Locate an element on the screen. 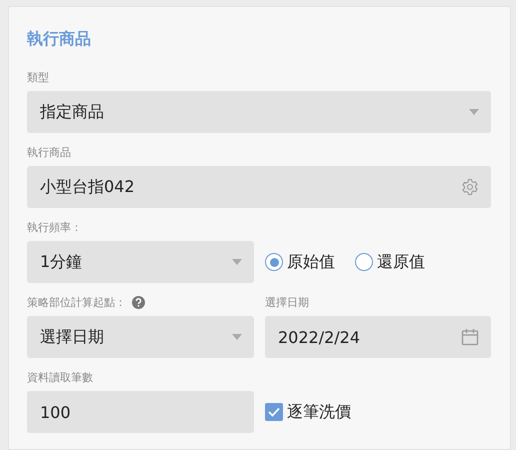 The height and width of the screenshot is (450, 516). date-field: 2022/2/24 is located at coordinates (378, 337).